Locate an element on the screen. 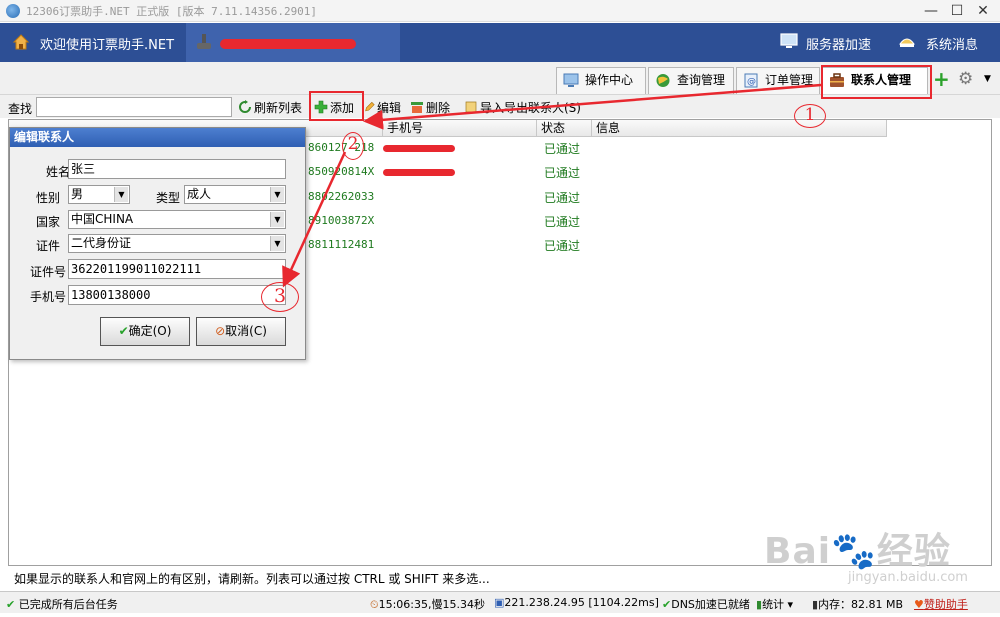 The image size is (1000, 617). phone-label: 手机号 is located at coordinates (47, 297).